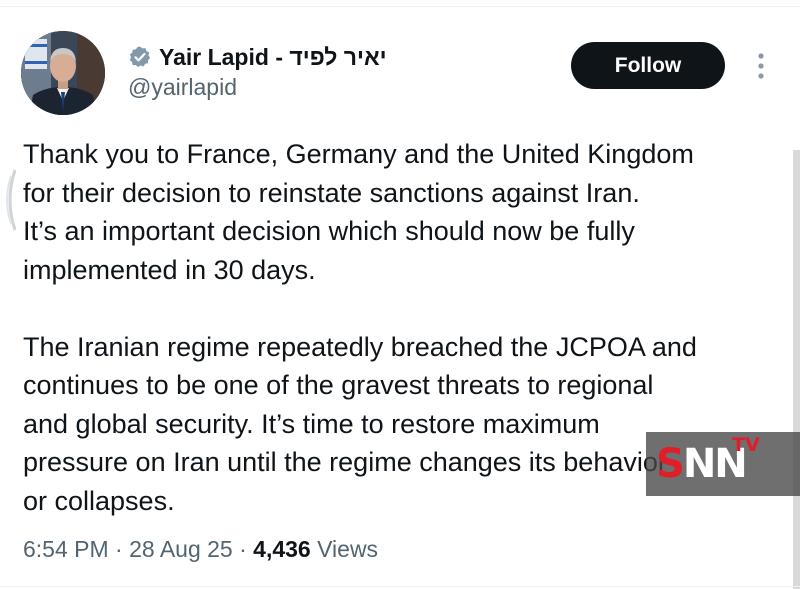 The height and width of the screenshot is (589, 800). Describe the element at coordinates (400, 586) in the screenshot. I see `bottom-divider` at that location.